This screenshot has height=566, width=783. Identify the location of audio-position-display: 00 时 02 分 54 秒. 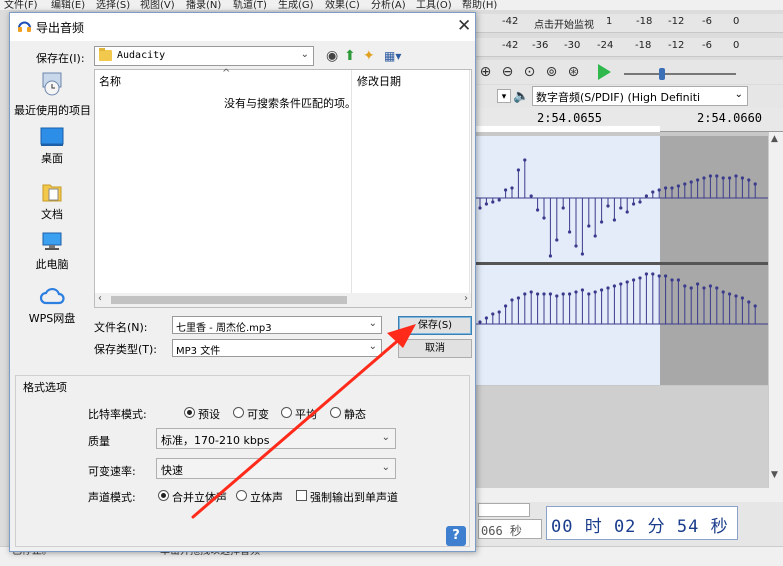
(642, 523).